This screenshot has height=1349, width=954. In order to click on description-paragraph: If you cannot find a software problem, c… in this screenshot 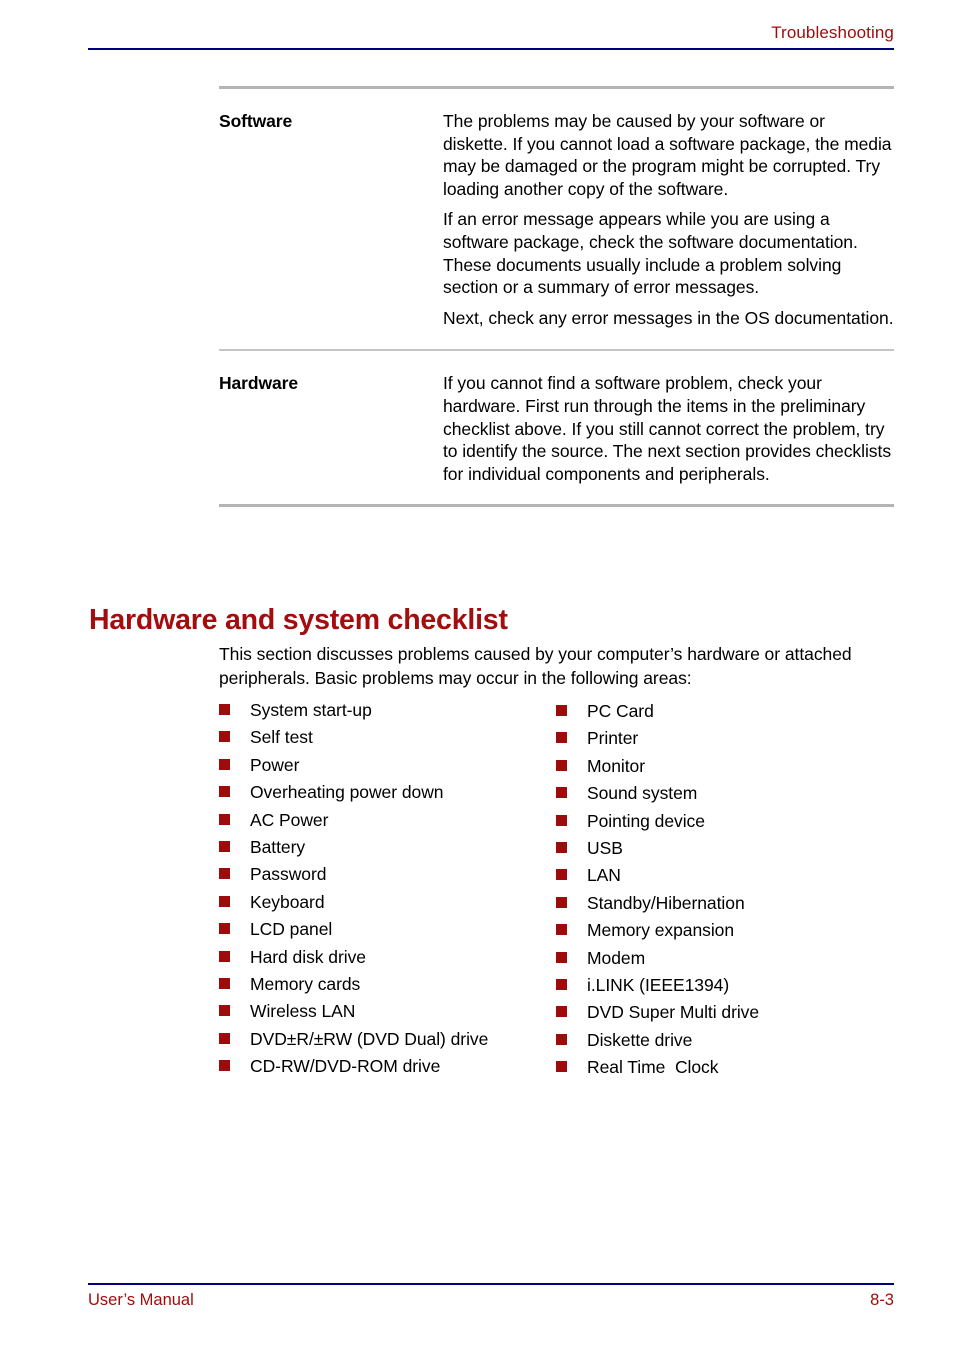, I will do `click(667, 428)`.